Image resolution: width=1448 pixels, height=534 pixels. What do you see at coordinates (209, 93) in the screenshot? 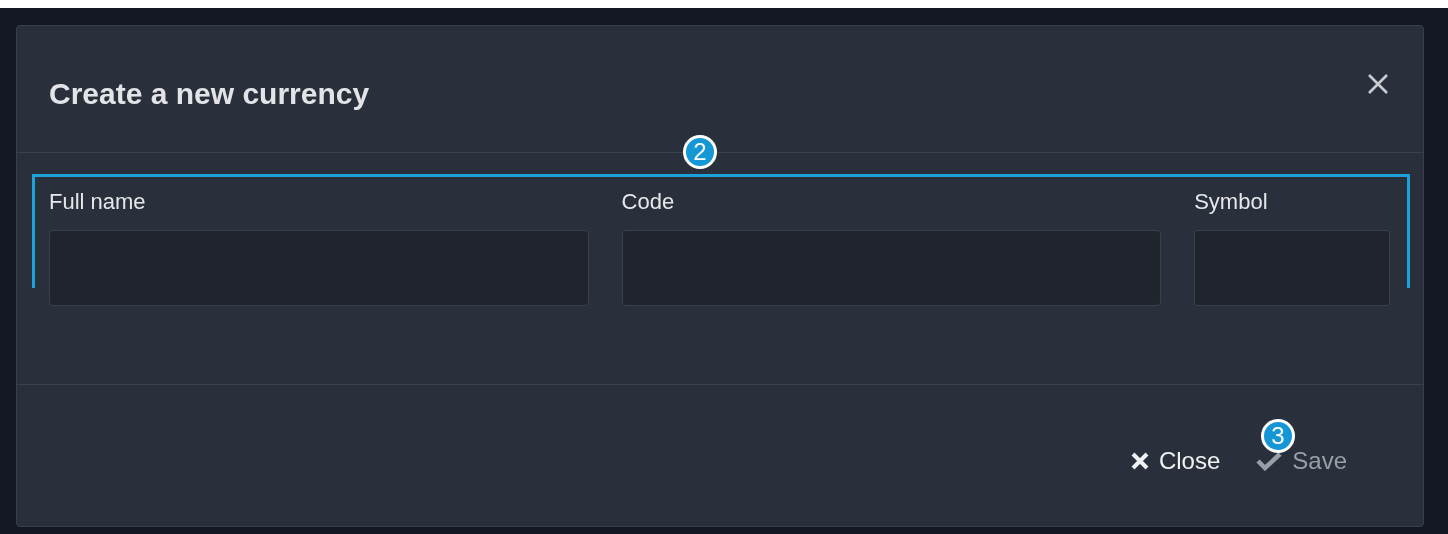
I see `dialog-title: Create a new currency` at bounding box center [209, 93].